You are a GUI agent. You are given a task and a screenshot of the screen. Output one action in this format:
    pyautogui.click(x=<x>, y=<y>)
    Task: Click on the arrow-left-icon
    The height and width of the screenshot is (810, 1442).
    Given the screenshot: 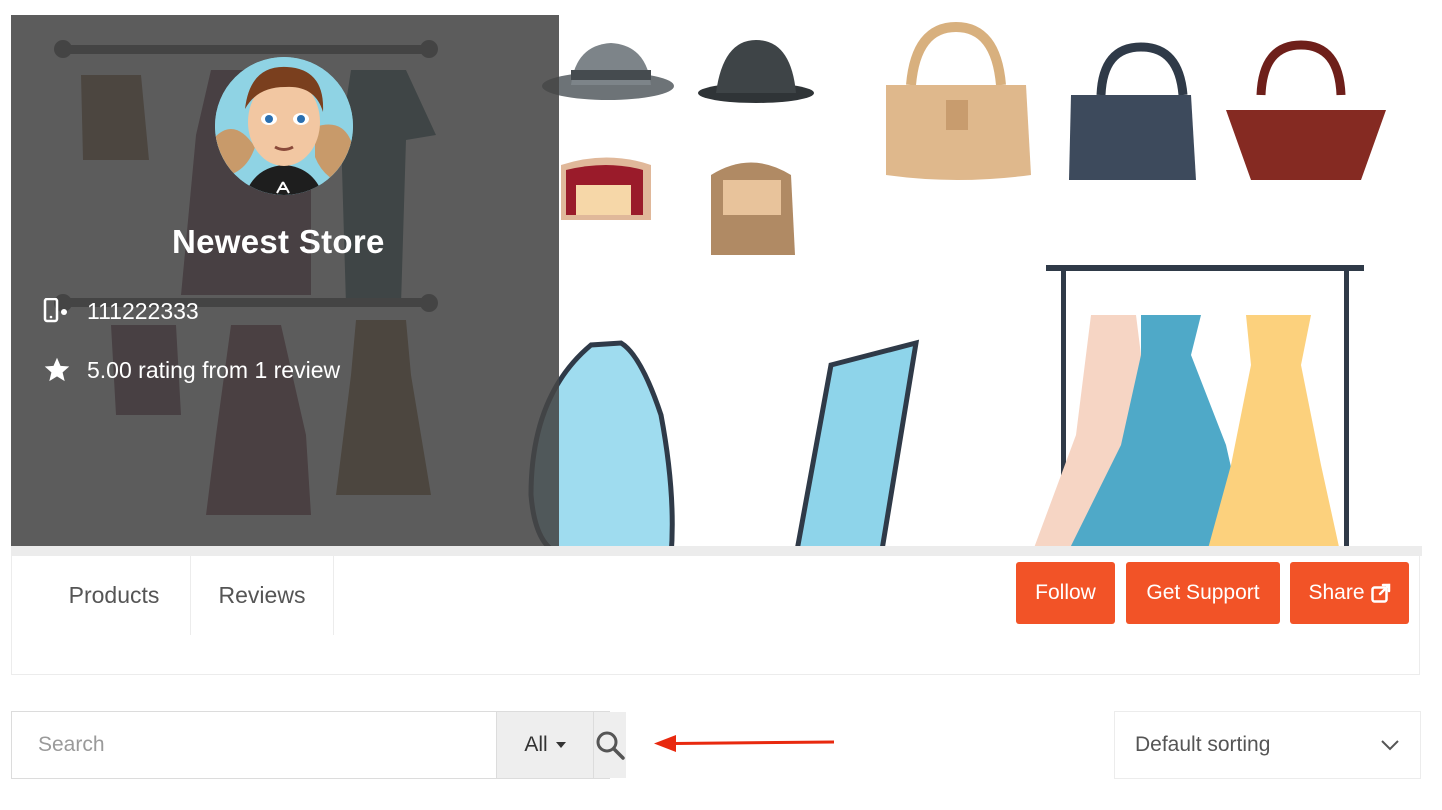 What is the action you would take?
    pyautogui.click(x=744, y=743)
    